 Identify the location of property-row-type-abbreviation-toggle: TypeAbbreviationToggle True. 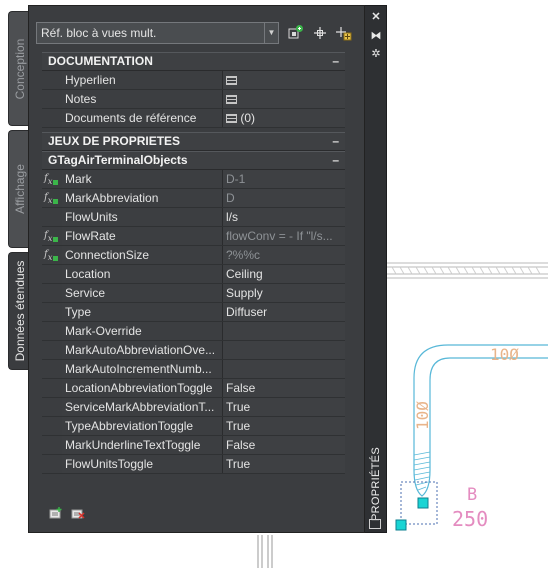
(193, 426).